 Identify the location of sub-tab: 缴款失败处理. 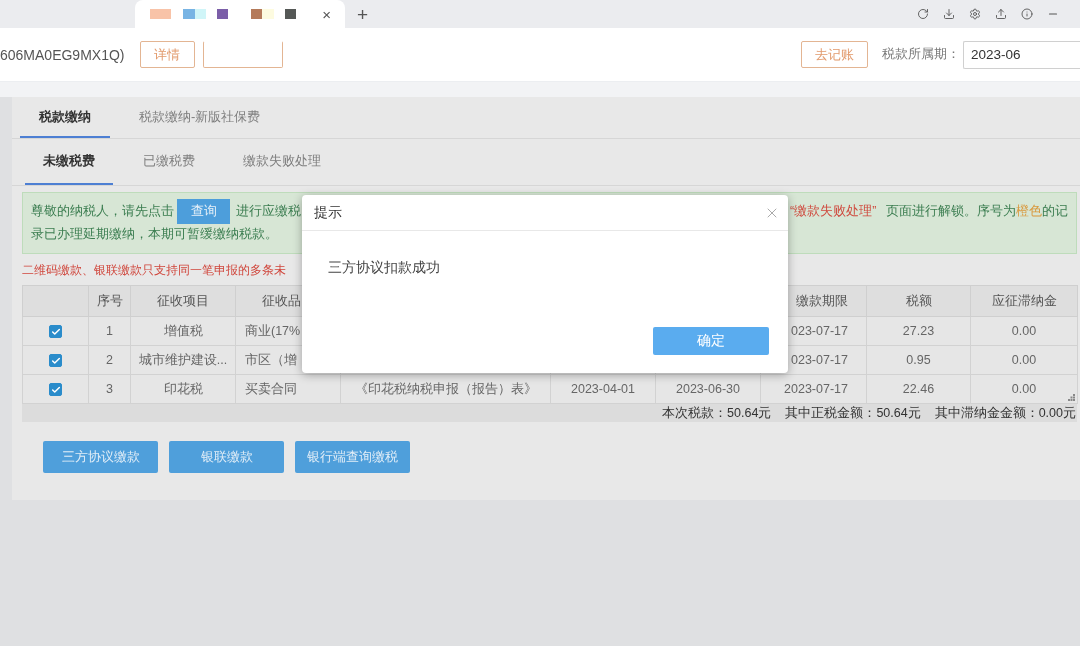
(282, 162).